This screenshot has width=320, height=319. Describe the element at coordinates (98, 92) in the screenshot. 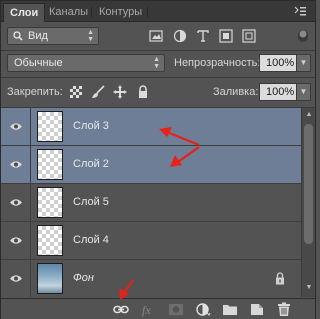

I see `brush-icon` at that location.